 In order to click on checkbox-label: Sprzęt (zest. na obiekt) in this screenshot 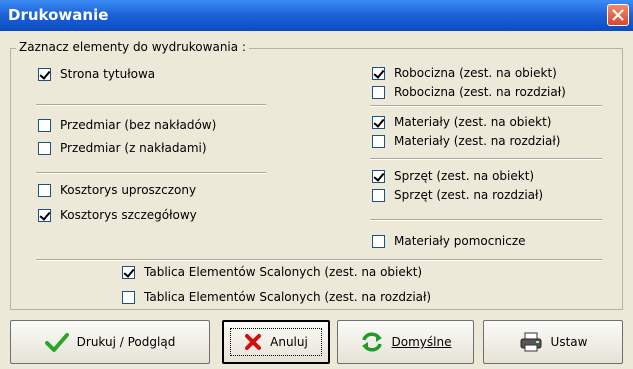, I will do `click(464, 176)`.